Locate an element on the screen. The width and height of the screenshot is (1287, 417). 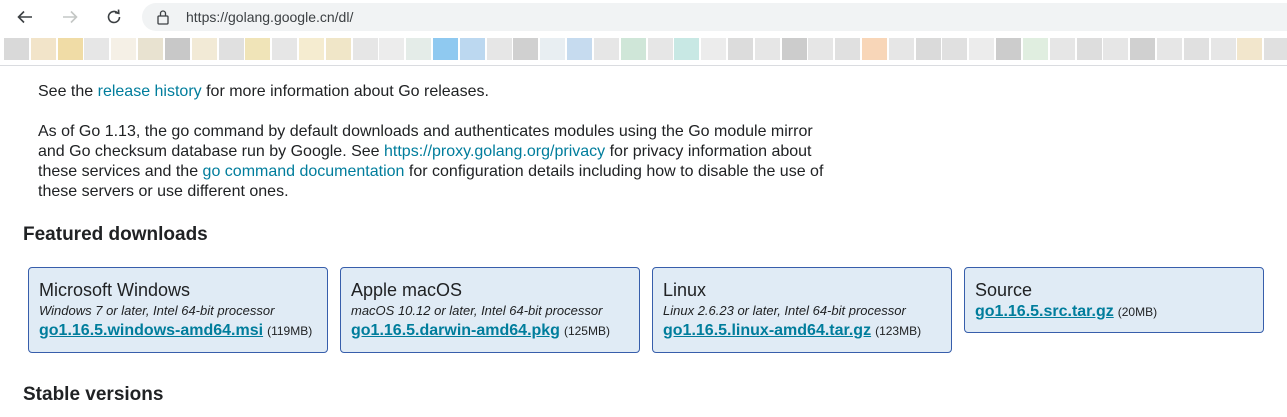
file-size: (125MB) is located at coordinates (586, 331).